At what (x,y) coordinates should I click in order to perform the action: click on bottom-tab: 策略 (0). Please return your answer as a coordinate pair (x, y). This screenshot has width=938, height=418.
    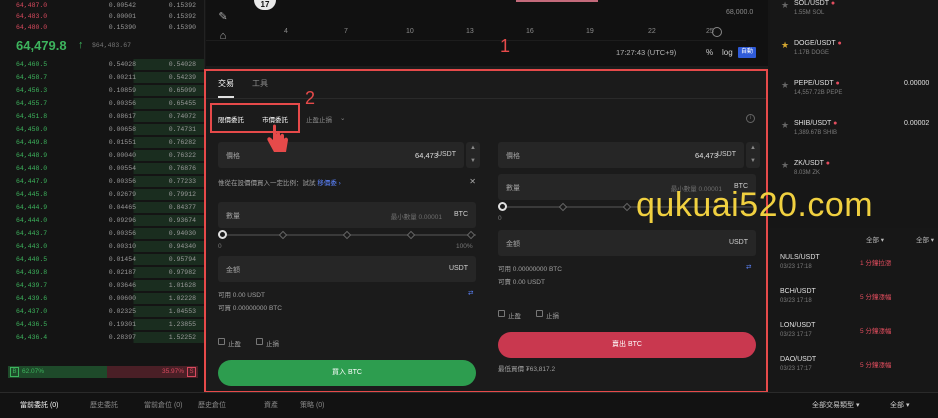
    Looking at the image, I should click on (312, 405).